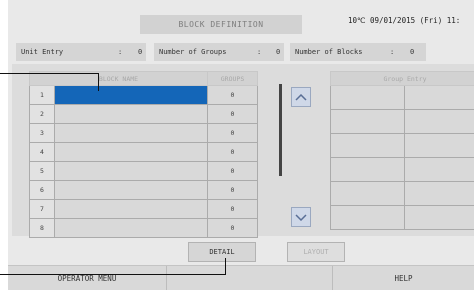 The image size is (474, 290). Describe the element at coordinates (87, 278) in the screenshot. I see `operator-menu-button: OPERATOR MENU` at that location.